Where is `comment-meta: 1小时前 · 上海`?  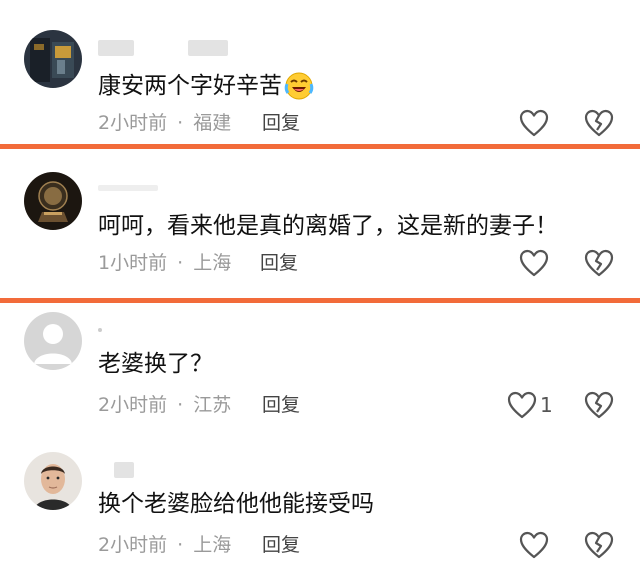 comment-meta: 1小时前 · 上海 is located at coordinates (164, 263).